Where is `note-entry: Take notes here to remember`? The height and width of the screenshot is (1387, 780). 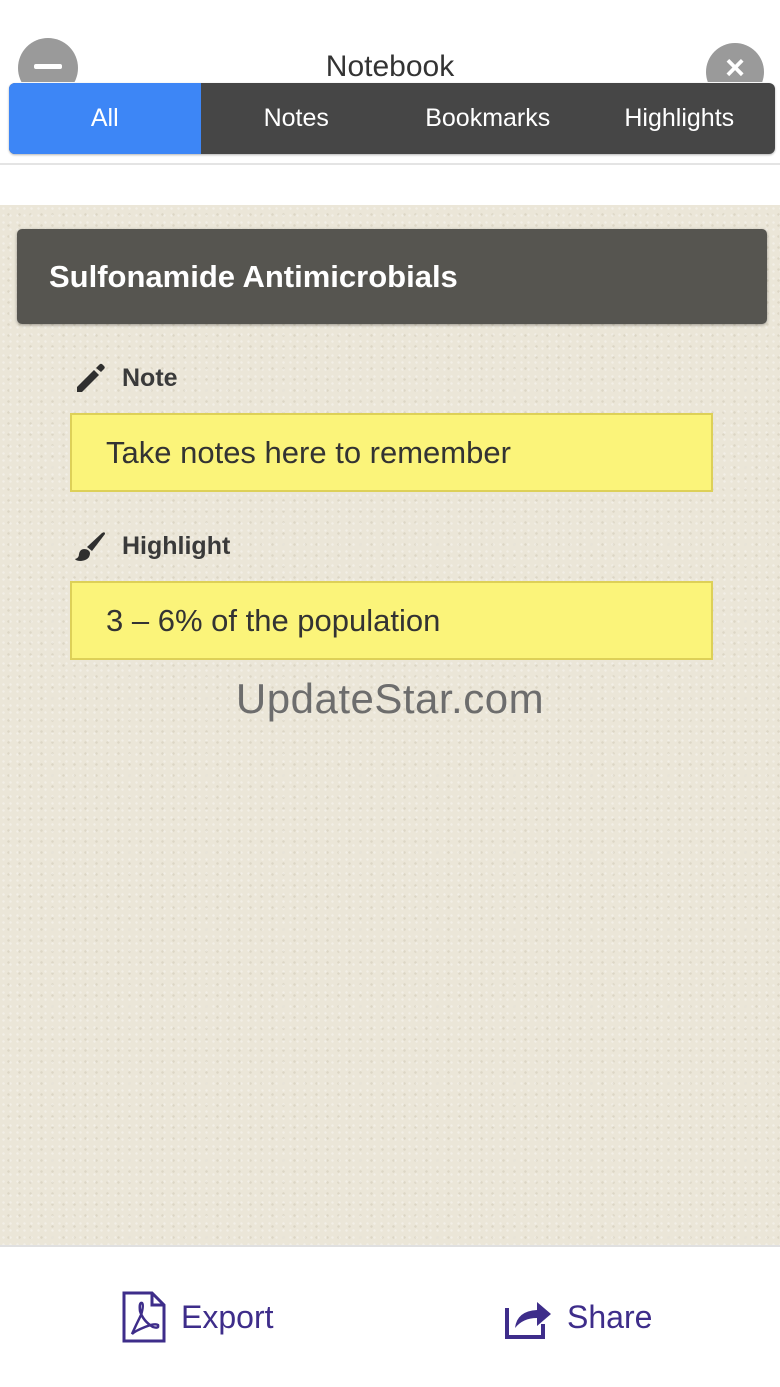
note-entry: Take notes here to remember is located at coordinates (391, 452).